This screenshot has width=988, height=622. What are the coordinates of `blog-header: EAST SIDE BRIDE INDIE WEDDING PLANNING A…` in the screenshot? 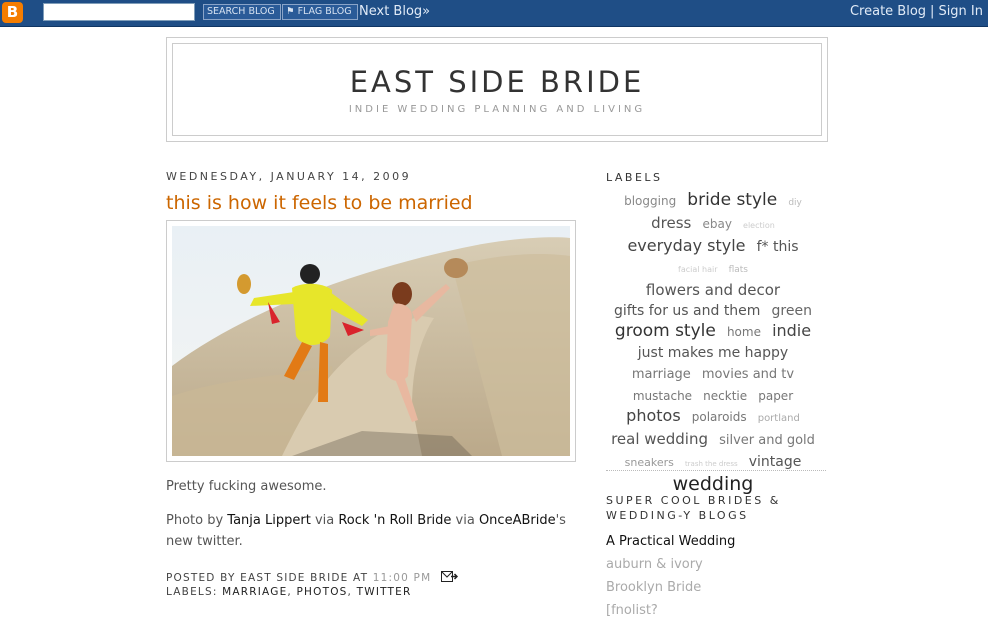 It's located at (497, 89).